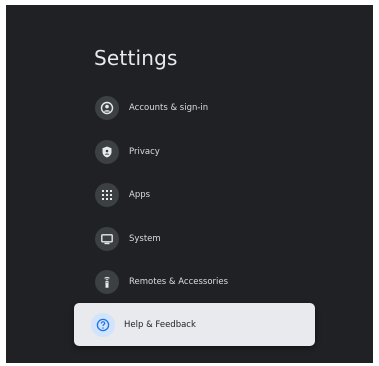 Image resolution: width=379 pixels, height=366 pixels. Describe the element at coordinates (144, 152) in the screenshot. I see `menu-item-label: Privacy` at that location.